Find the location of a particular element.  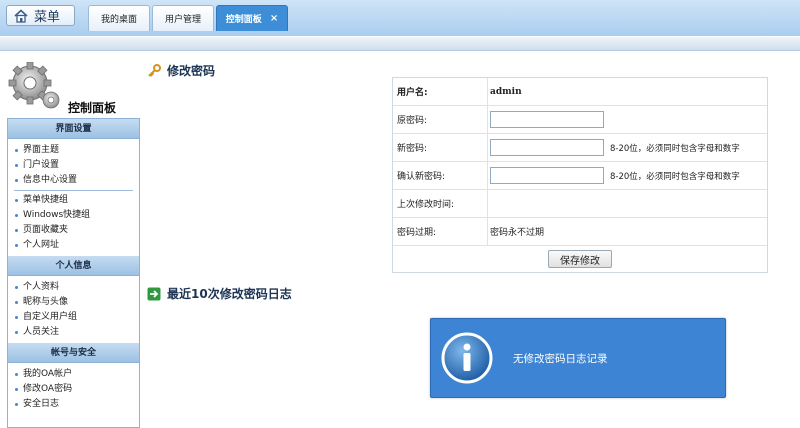

password-title-text: 修改密码 is located at coordinates (191, 71).